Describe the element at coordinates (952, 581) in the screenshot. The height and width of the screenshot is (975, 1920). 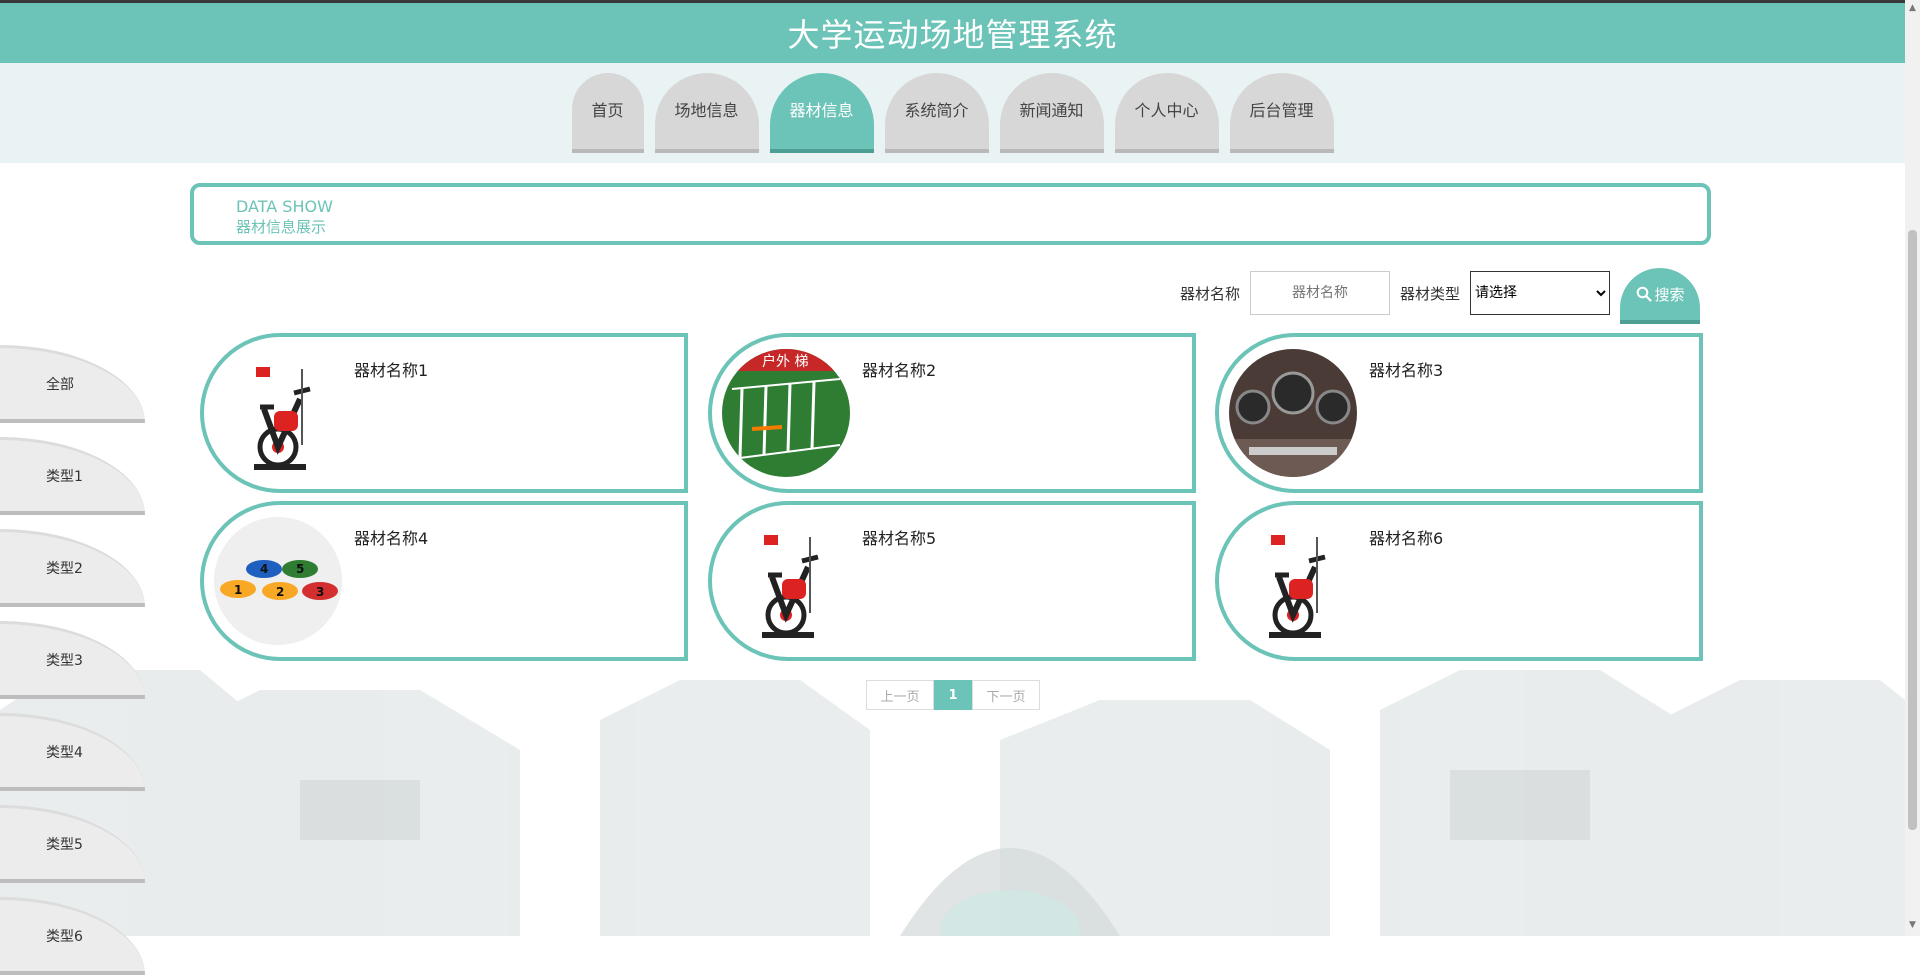
I see `equipment-card: 器材名称5` at that location.